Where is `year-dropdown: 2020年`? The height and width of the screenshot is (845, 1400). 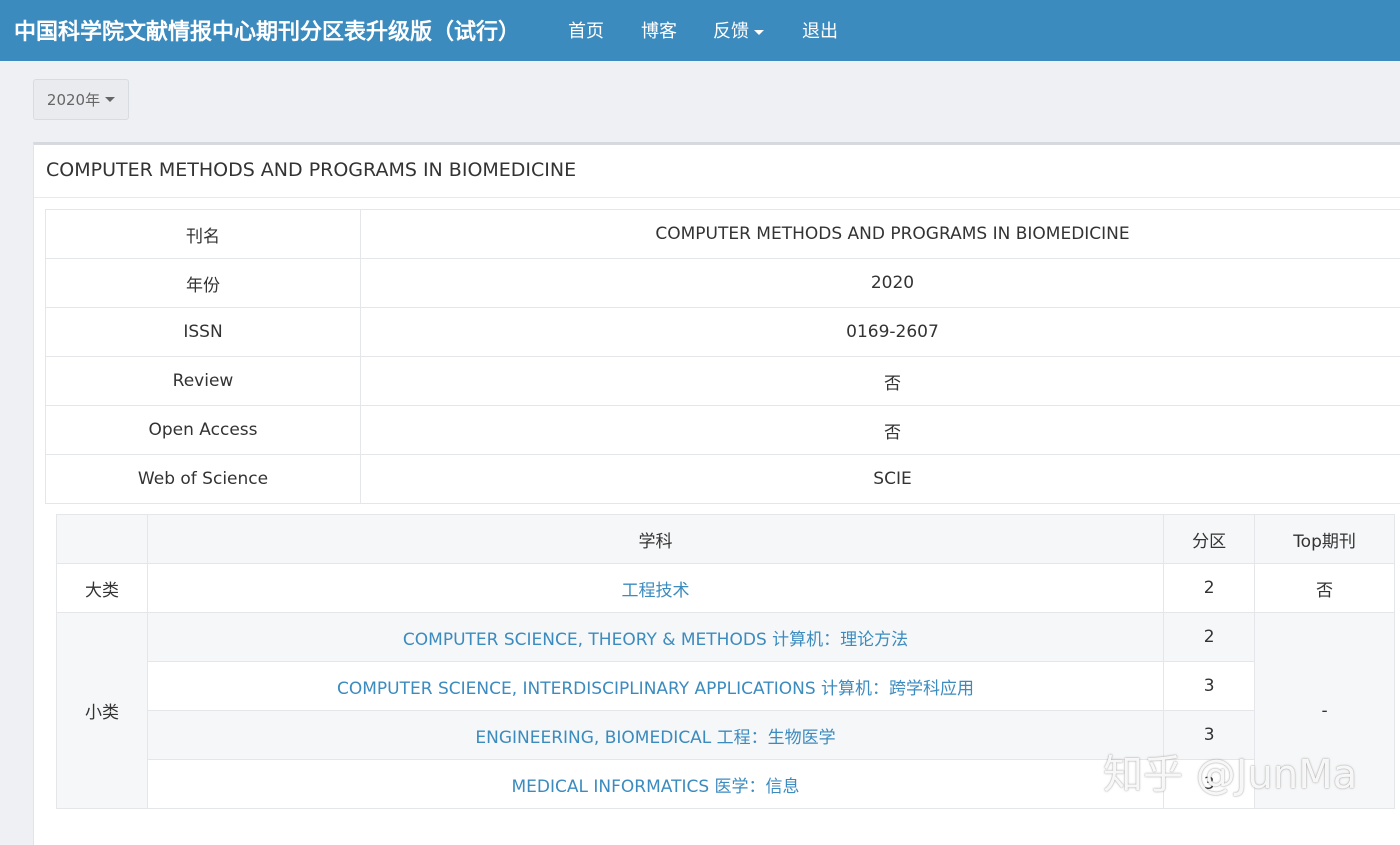 year-dropdown: 2020年 is located at coordinates (81, 99).